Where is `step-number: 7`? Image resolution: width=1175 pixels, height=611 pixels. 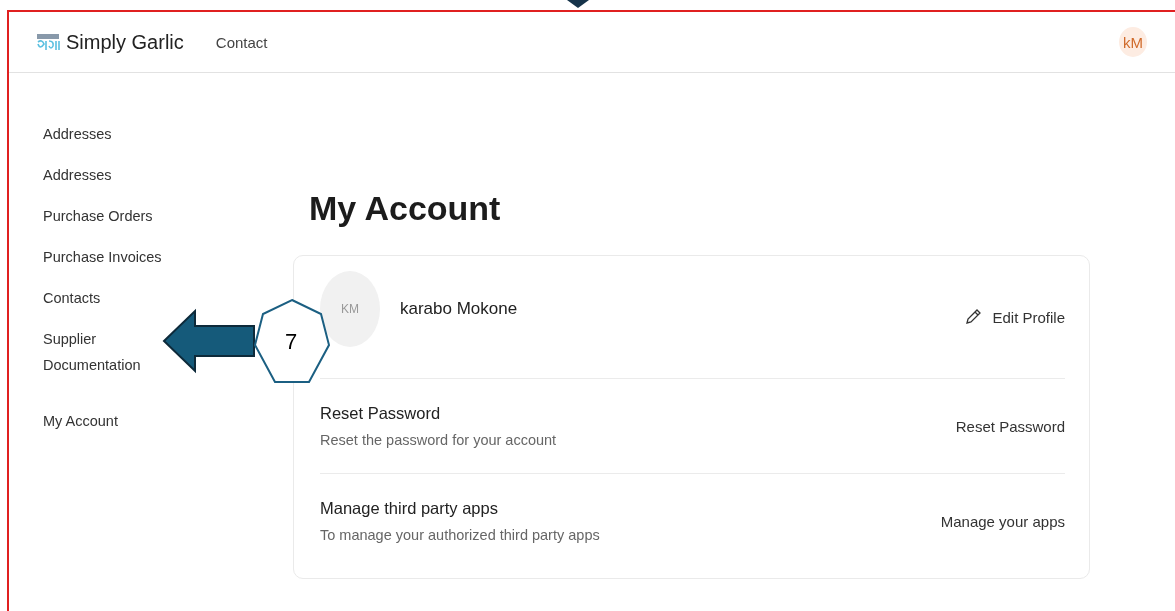 step-number: 7 is located at coordinates (291, 342).